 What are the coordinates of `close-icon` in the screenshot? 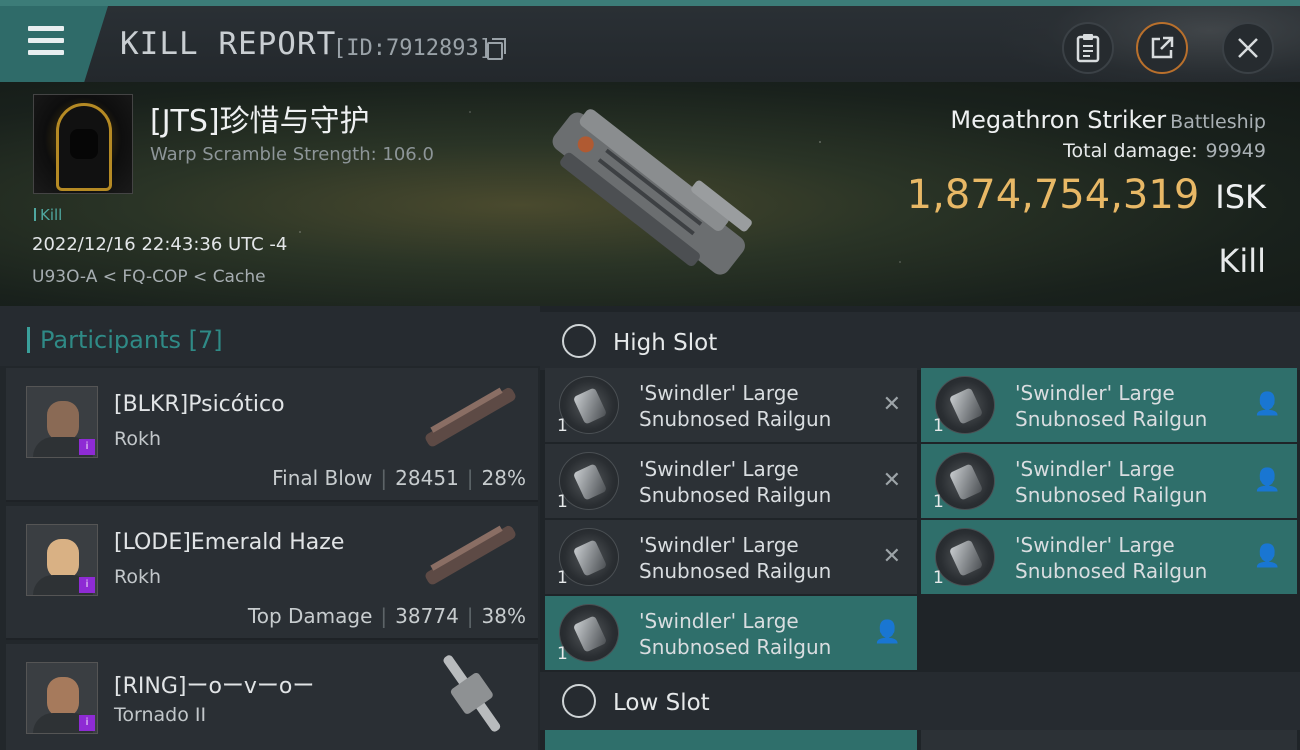 It's located at (1248, 48).